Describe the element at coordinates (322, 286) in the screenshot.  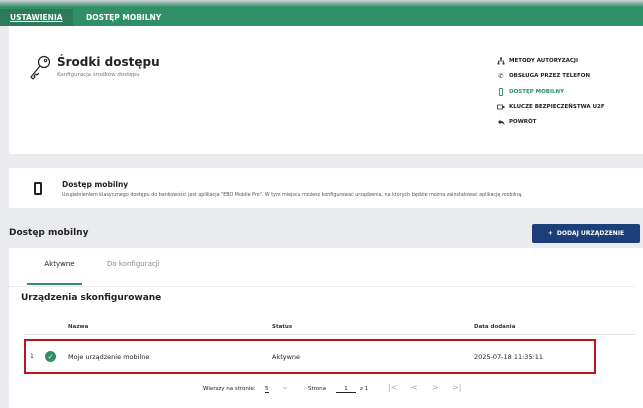
I see `tabs-divider` at that location.